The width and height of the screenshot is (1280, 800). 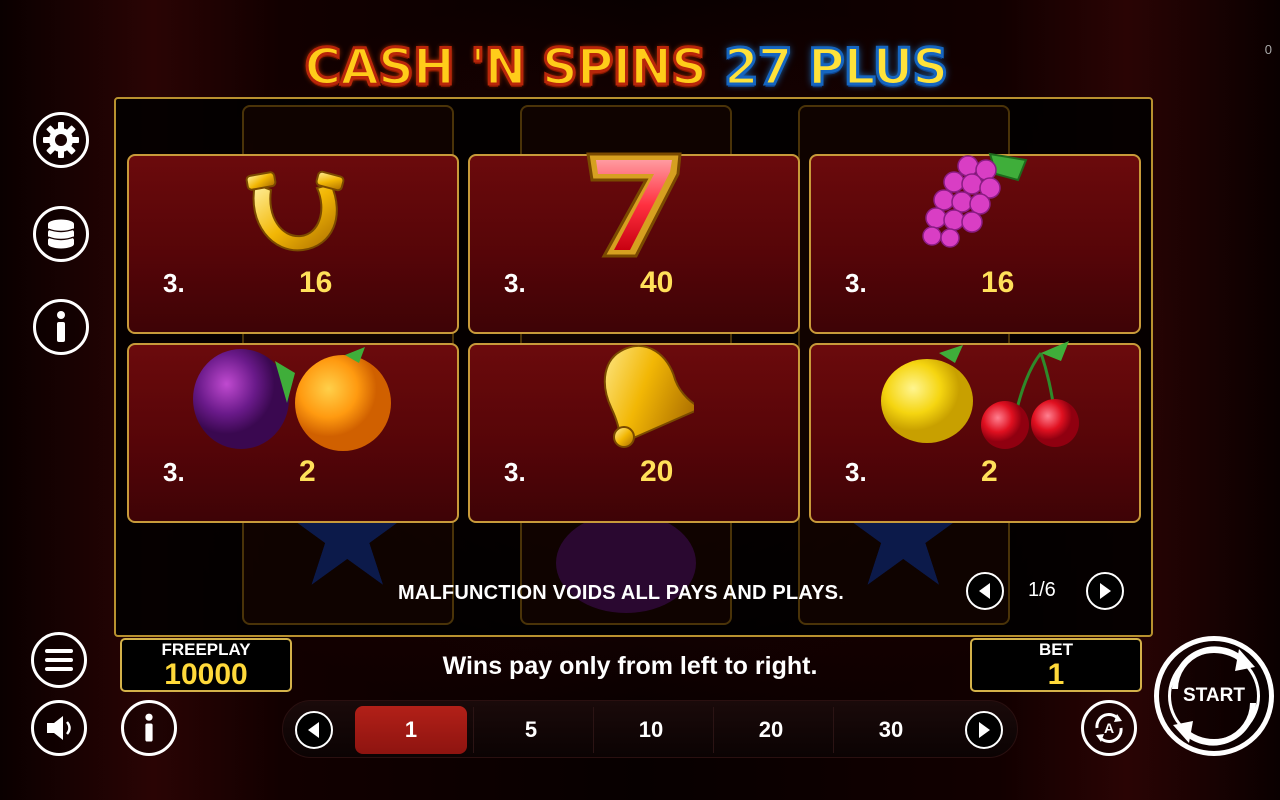 I want to click on bet-prev-button, so click(x=314, y=730).